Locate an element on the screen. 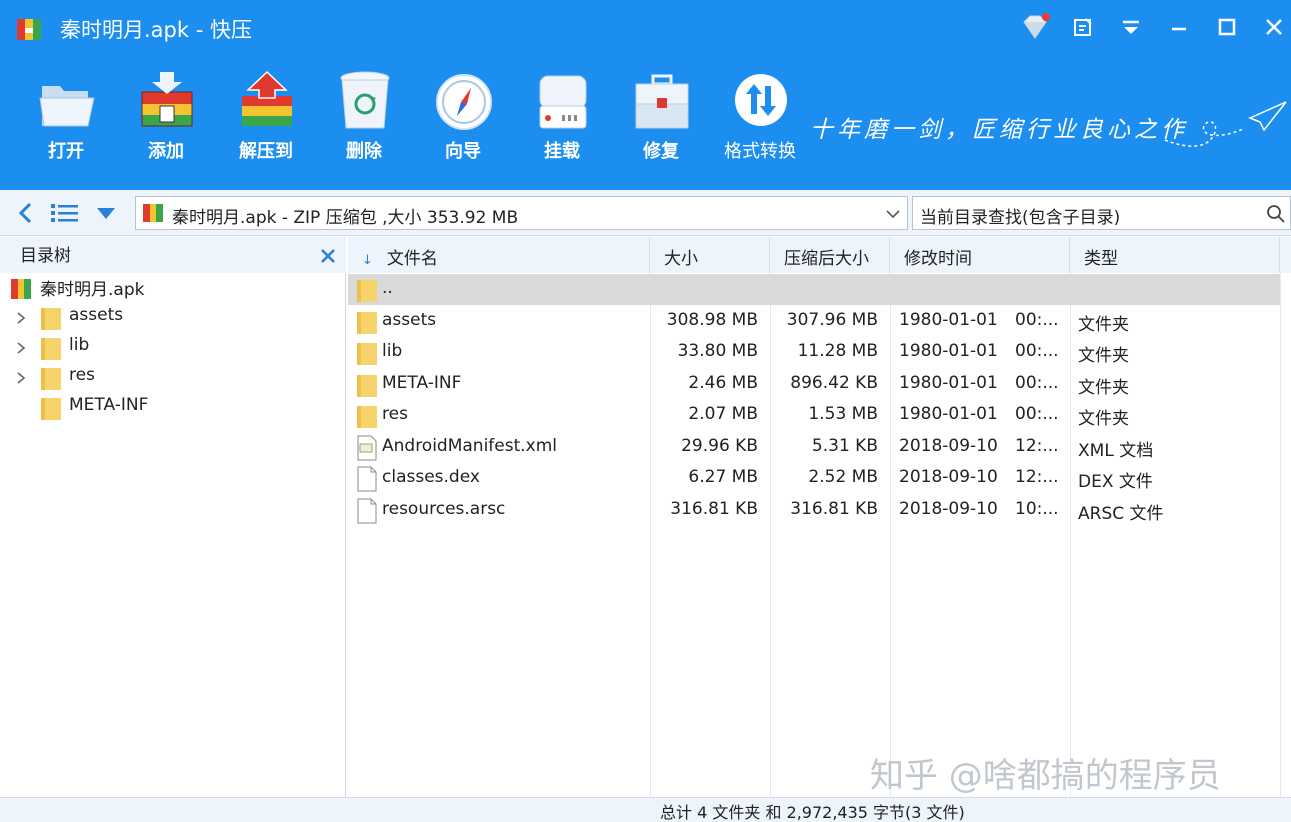 The image size is (1291, 822). column-divider is located at coordinates (1280, 535).